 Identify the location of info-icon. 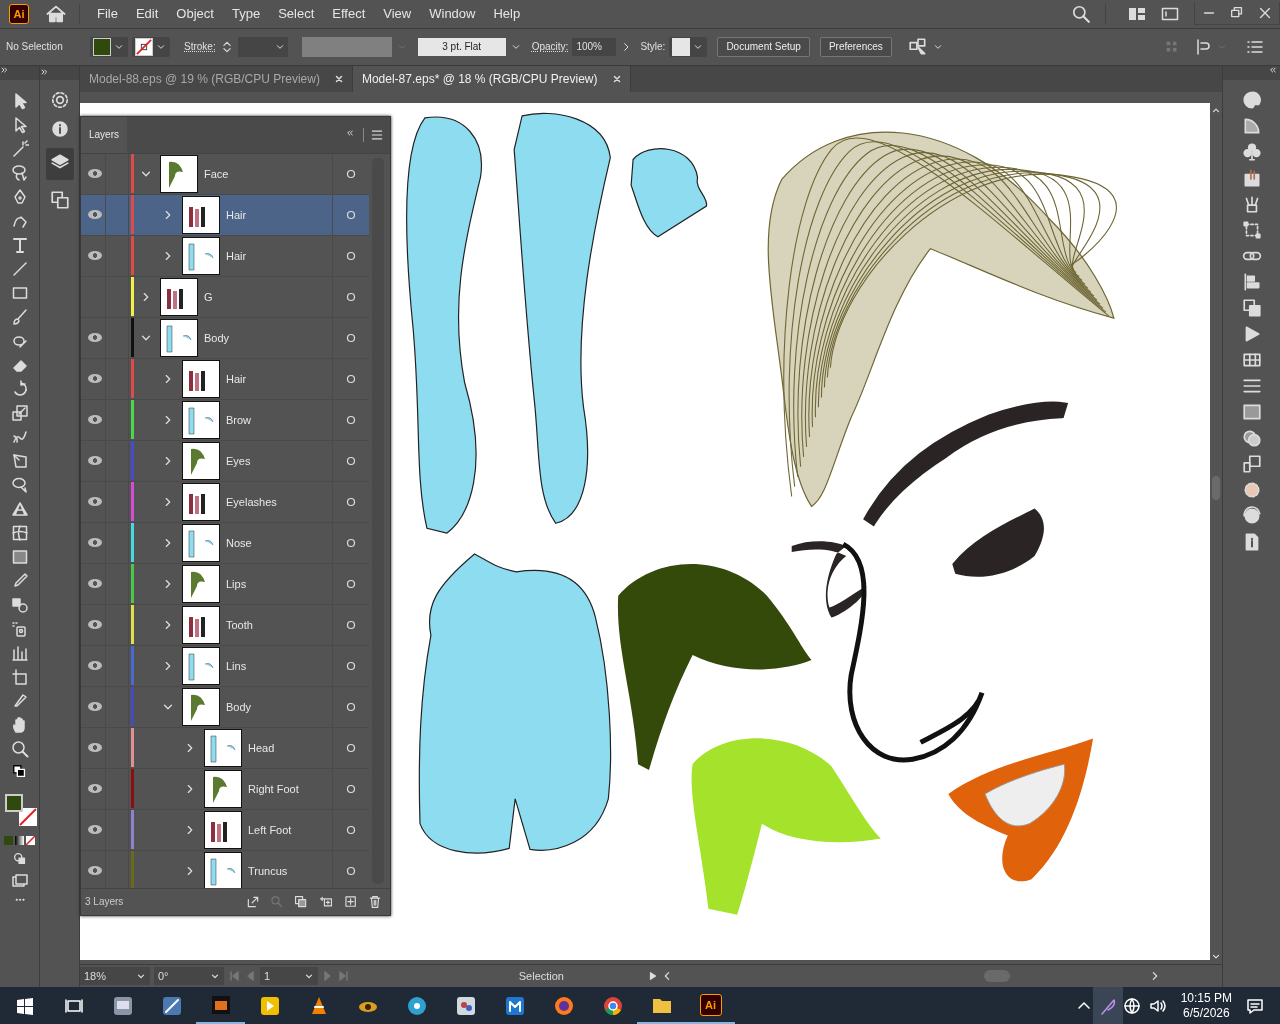
(59, 128).